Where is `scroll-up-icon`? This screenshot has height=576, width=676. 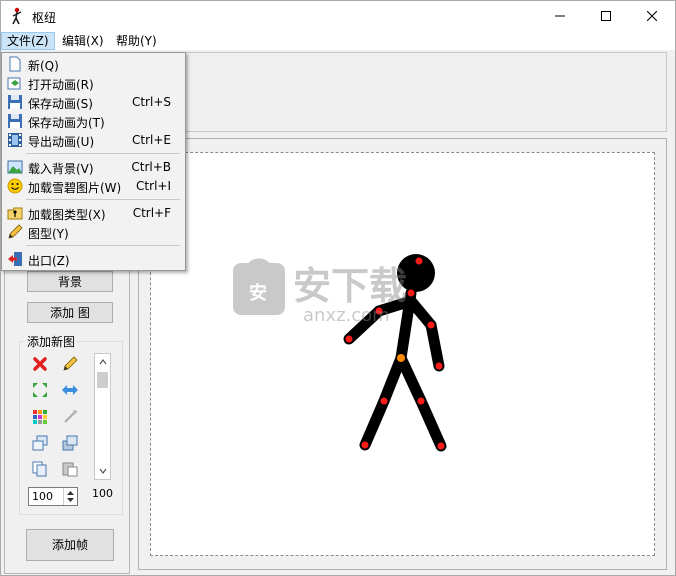 scroll-up-icon is located at coordinates (102, 362).